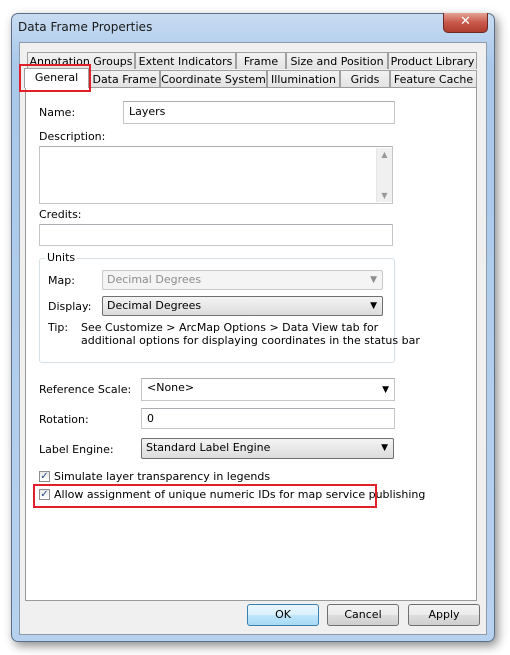  I want to click on highlight-general-tab, so click(55, 78).